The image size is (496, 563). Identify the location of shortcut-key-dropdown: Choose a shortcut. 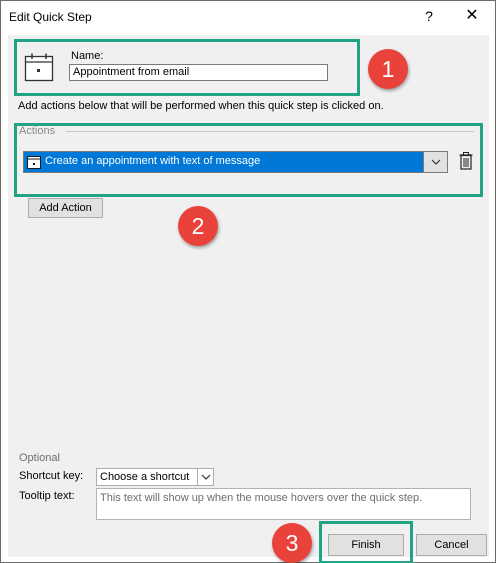
(155, 477).